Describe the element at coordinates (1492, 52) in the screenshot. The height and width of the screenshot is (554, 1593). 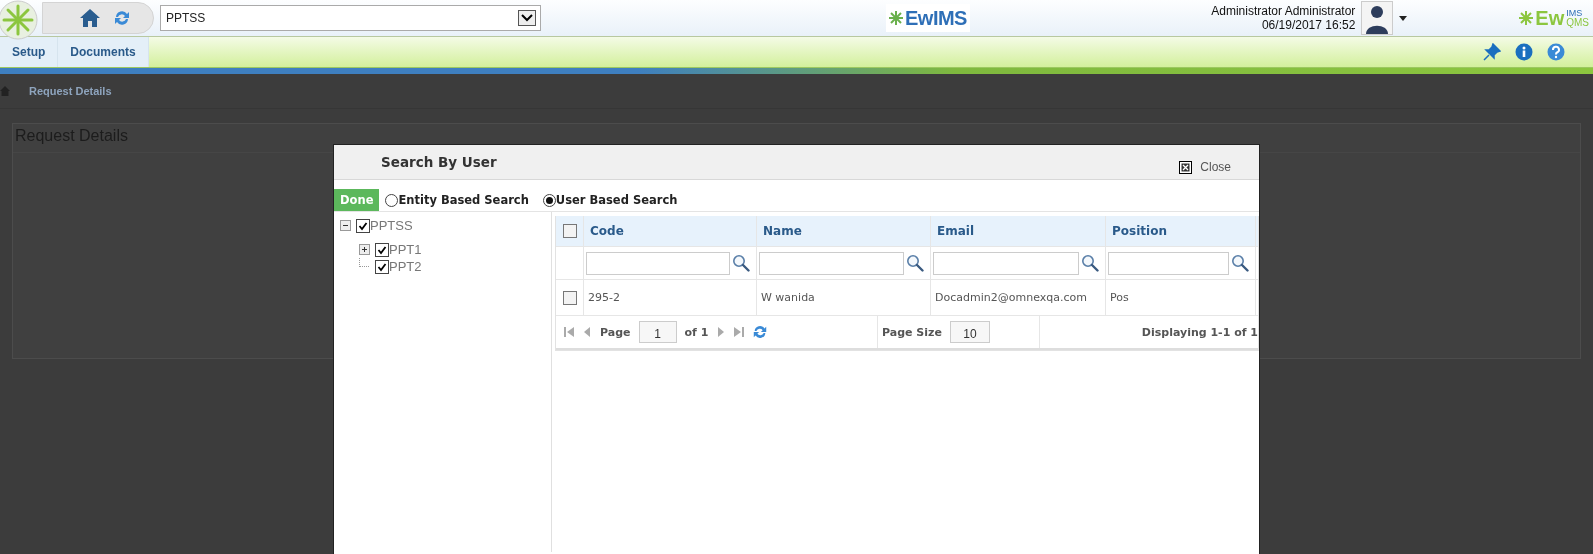
I see `pin-icon` at that location.